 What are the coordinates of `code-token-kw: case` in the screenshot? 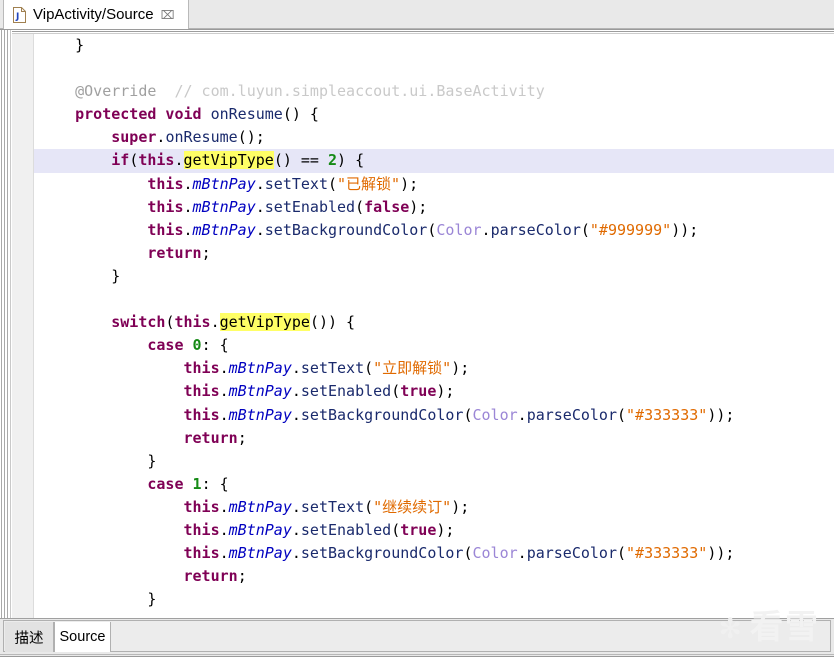 It's located at (165, 483).